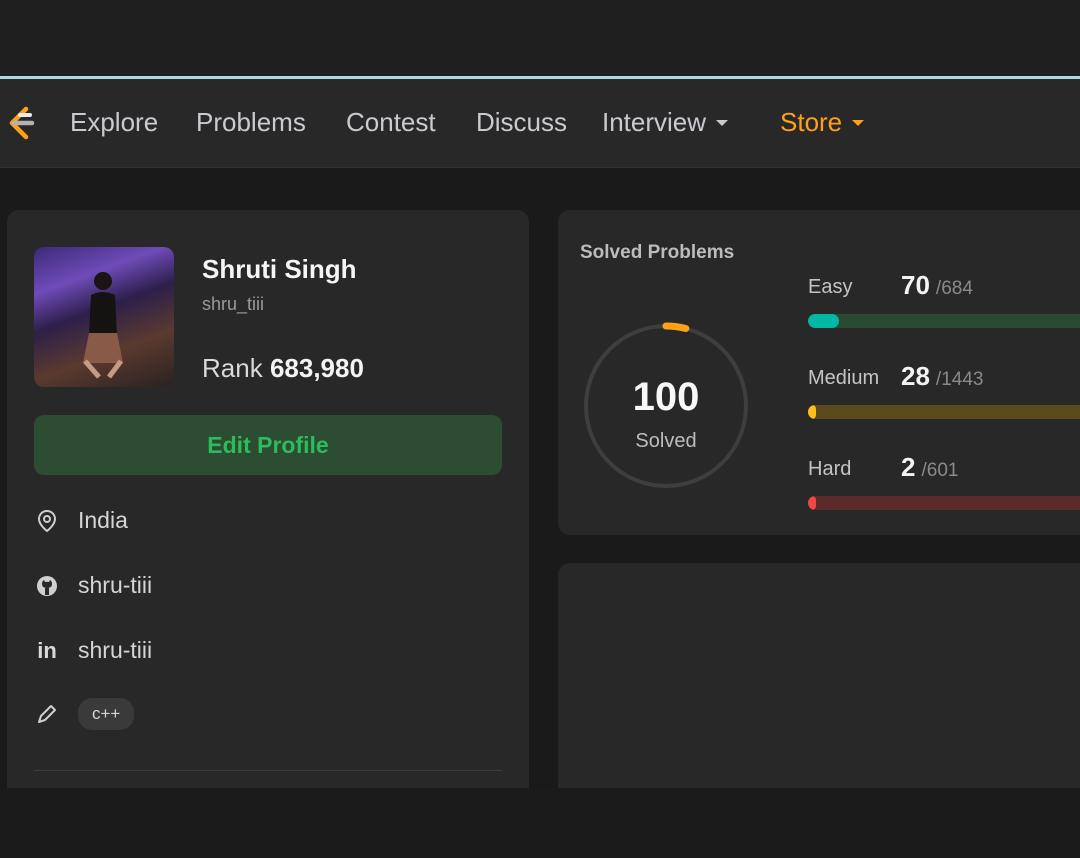 The width and height of the screenshot is (1080, 858). I want to click on hard-bar-fill, so click(812, 503).